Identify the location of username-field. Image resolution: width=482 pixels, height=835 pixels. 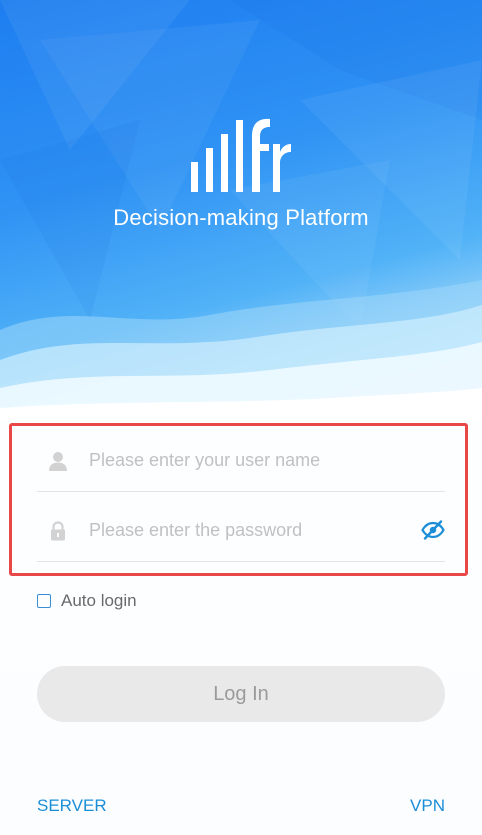
(241, 460).